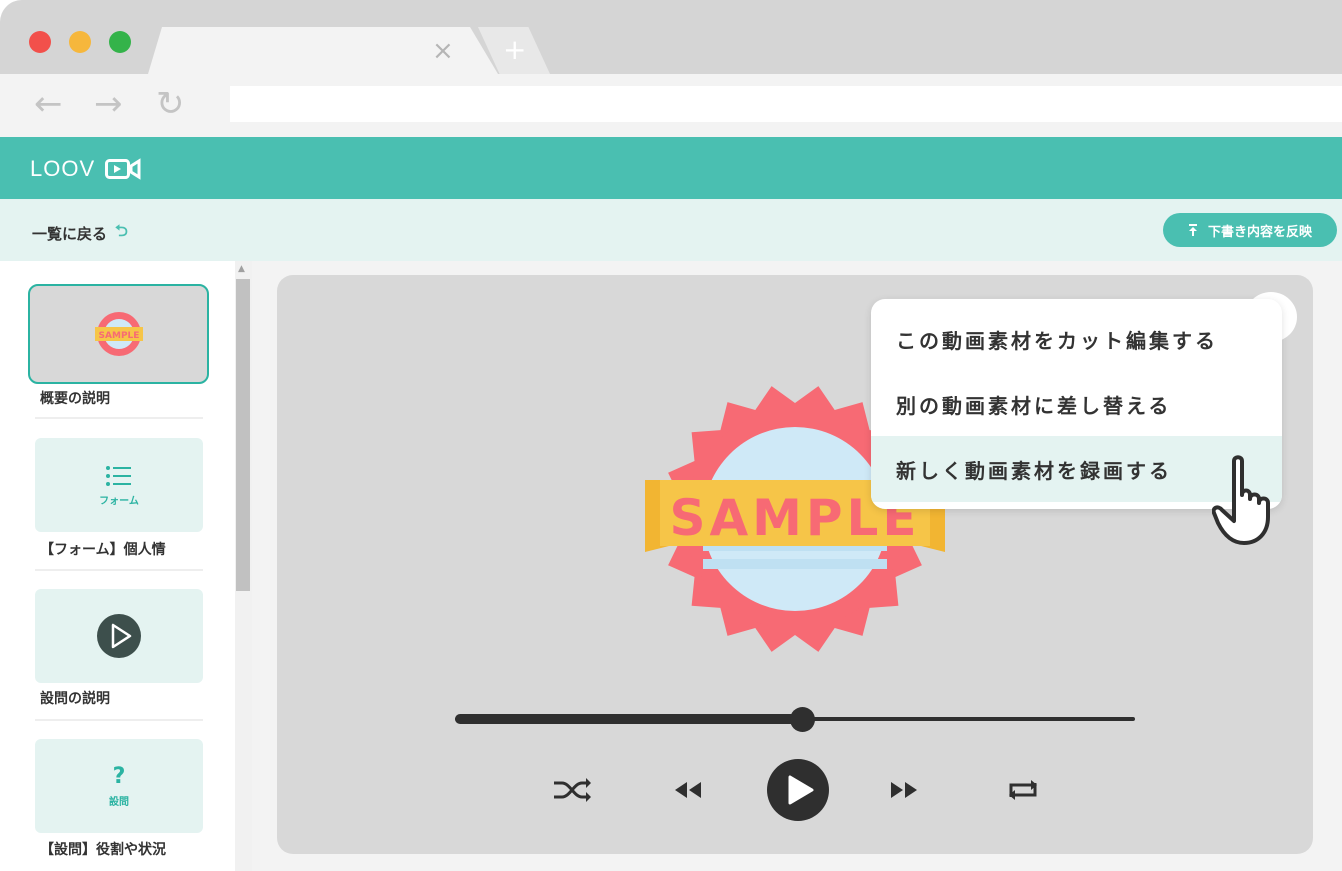 Image resolution: width=1342 pixels, height=871 pixels. I want to click on question-icon: ?, so click(119, 776).